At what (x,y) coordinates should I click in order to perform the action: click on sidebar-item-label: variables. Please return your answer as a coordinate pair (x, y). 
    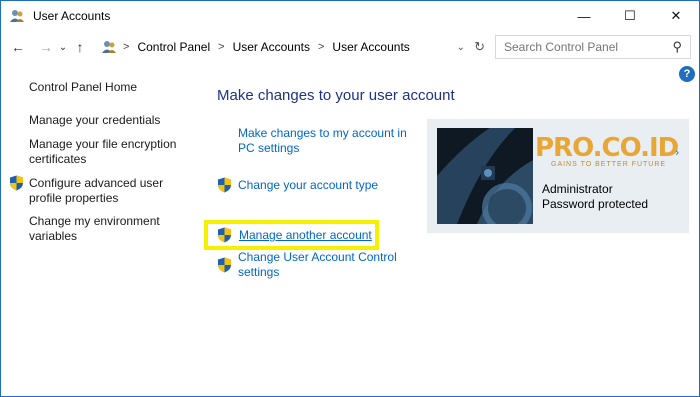
    Looking at the image, I should click on (53, 236).